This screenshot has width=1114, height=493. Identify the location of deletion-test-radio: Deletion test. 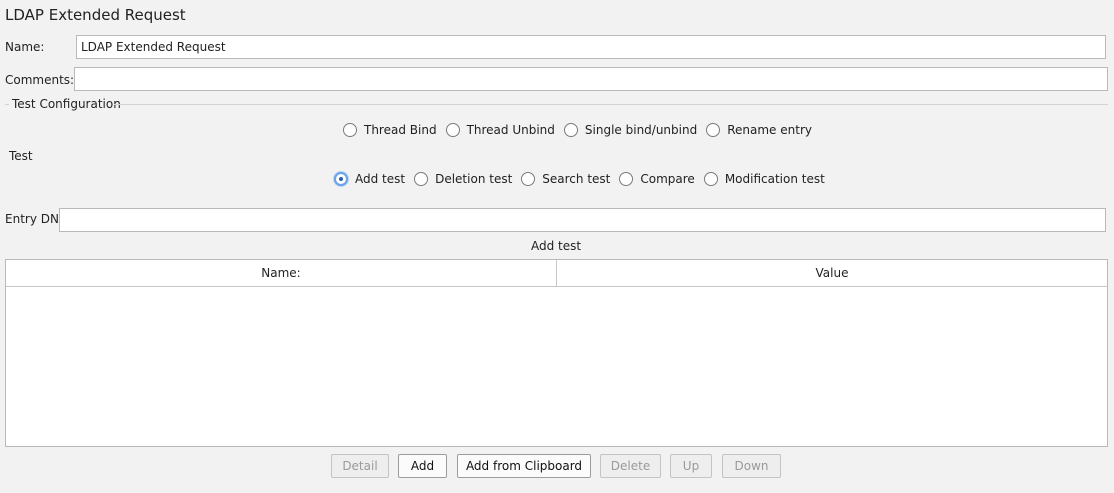
(463, 179).